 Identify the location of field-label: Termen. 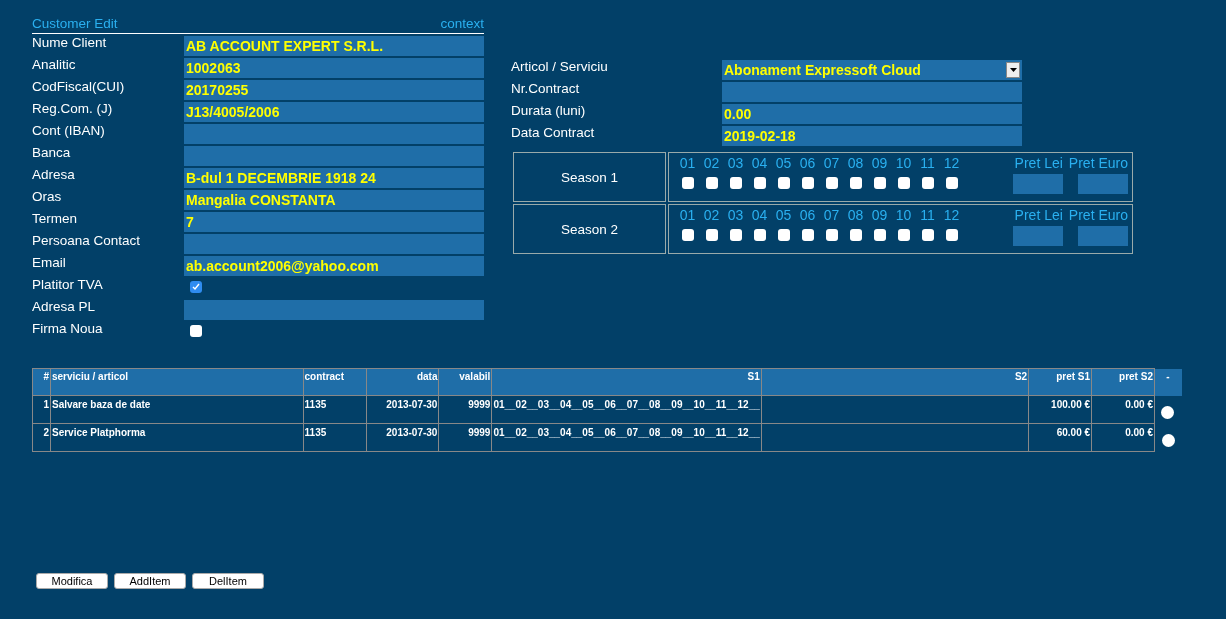
(55, 218).